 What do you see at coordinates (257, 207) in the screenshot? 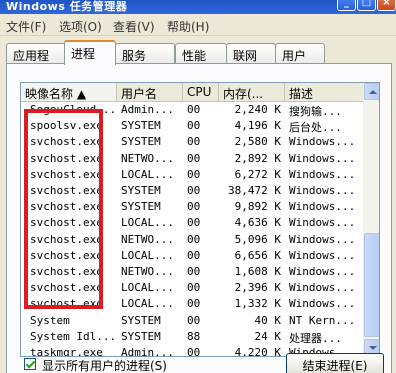
I see `memory-cell: 9,892 K` at bounding box center [257, 207].